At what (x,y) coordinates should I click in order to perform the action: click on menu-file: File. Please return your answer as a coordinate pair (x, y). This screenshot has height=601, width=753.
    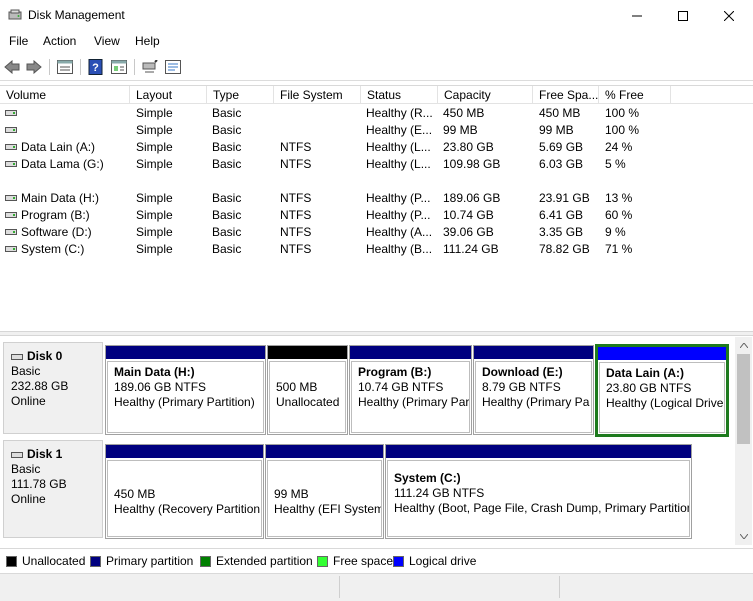
    Looking at the image, I should click on (18, 41).